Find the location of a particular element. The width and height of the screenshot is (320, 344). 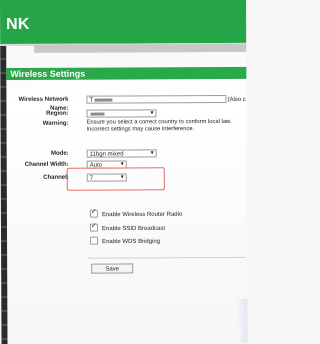

wireless-network-name-input: T is located at coordinates (156, 99).